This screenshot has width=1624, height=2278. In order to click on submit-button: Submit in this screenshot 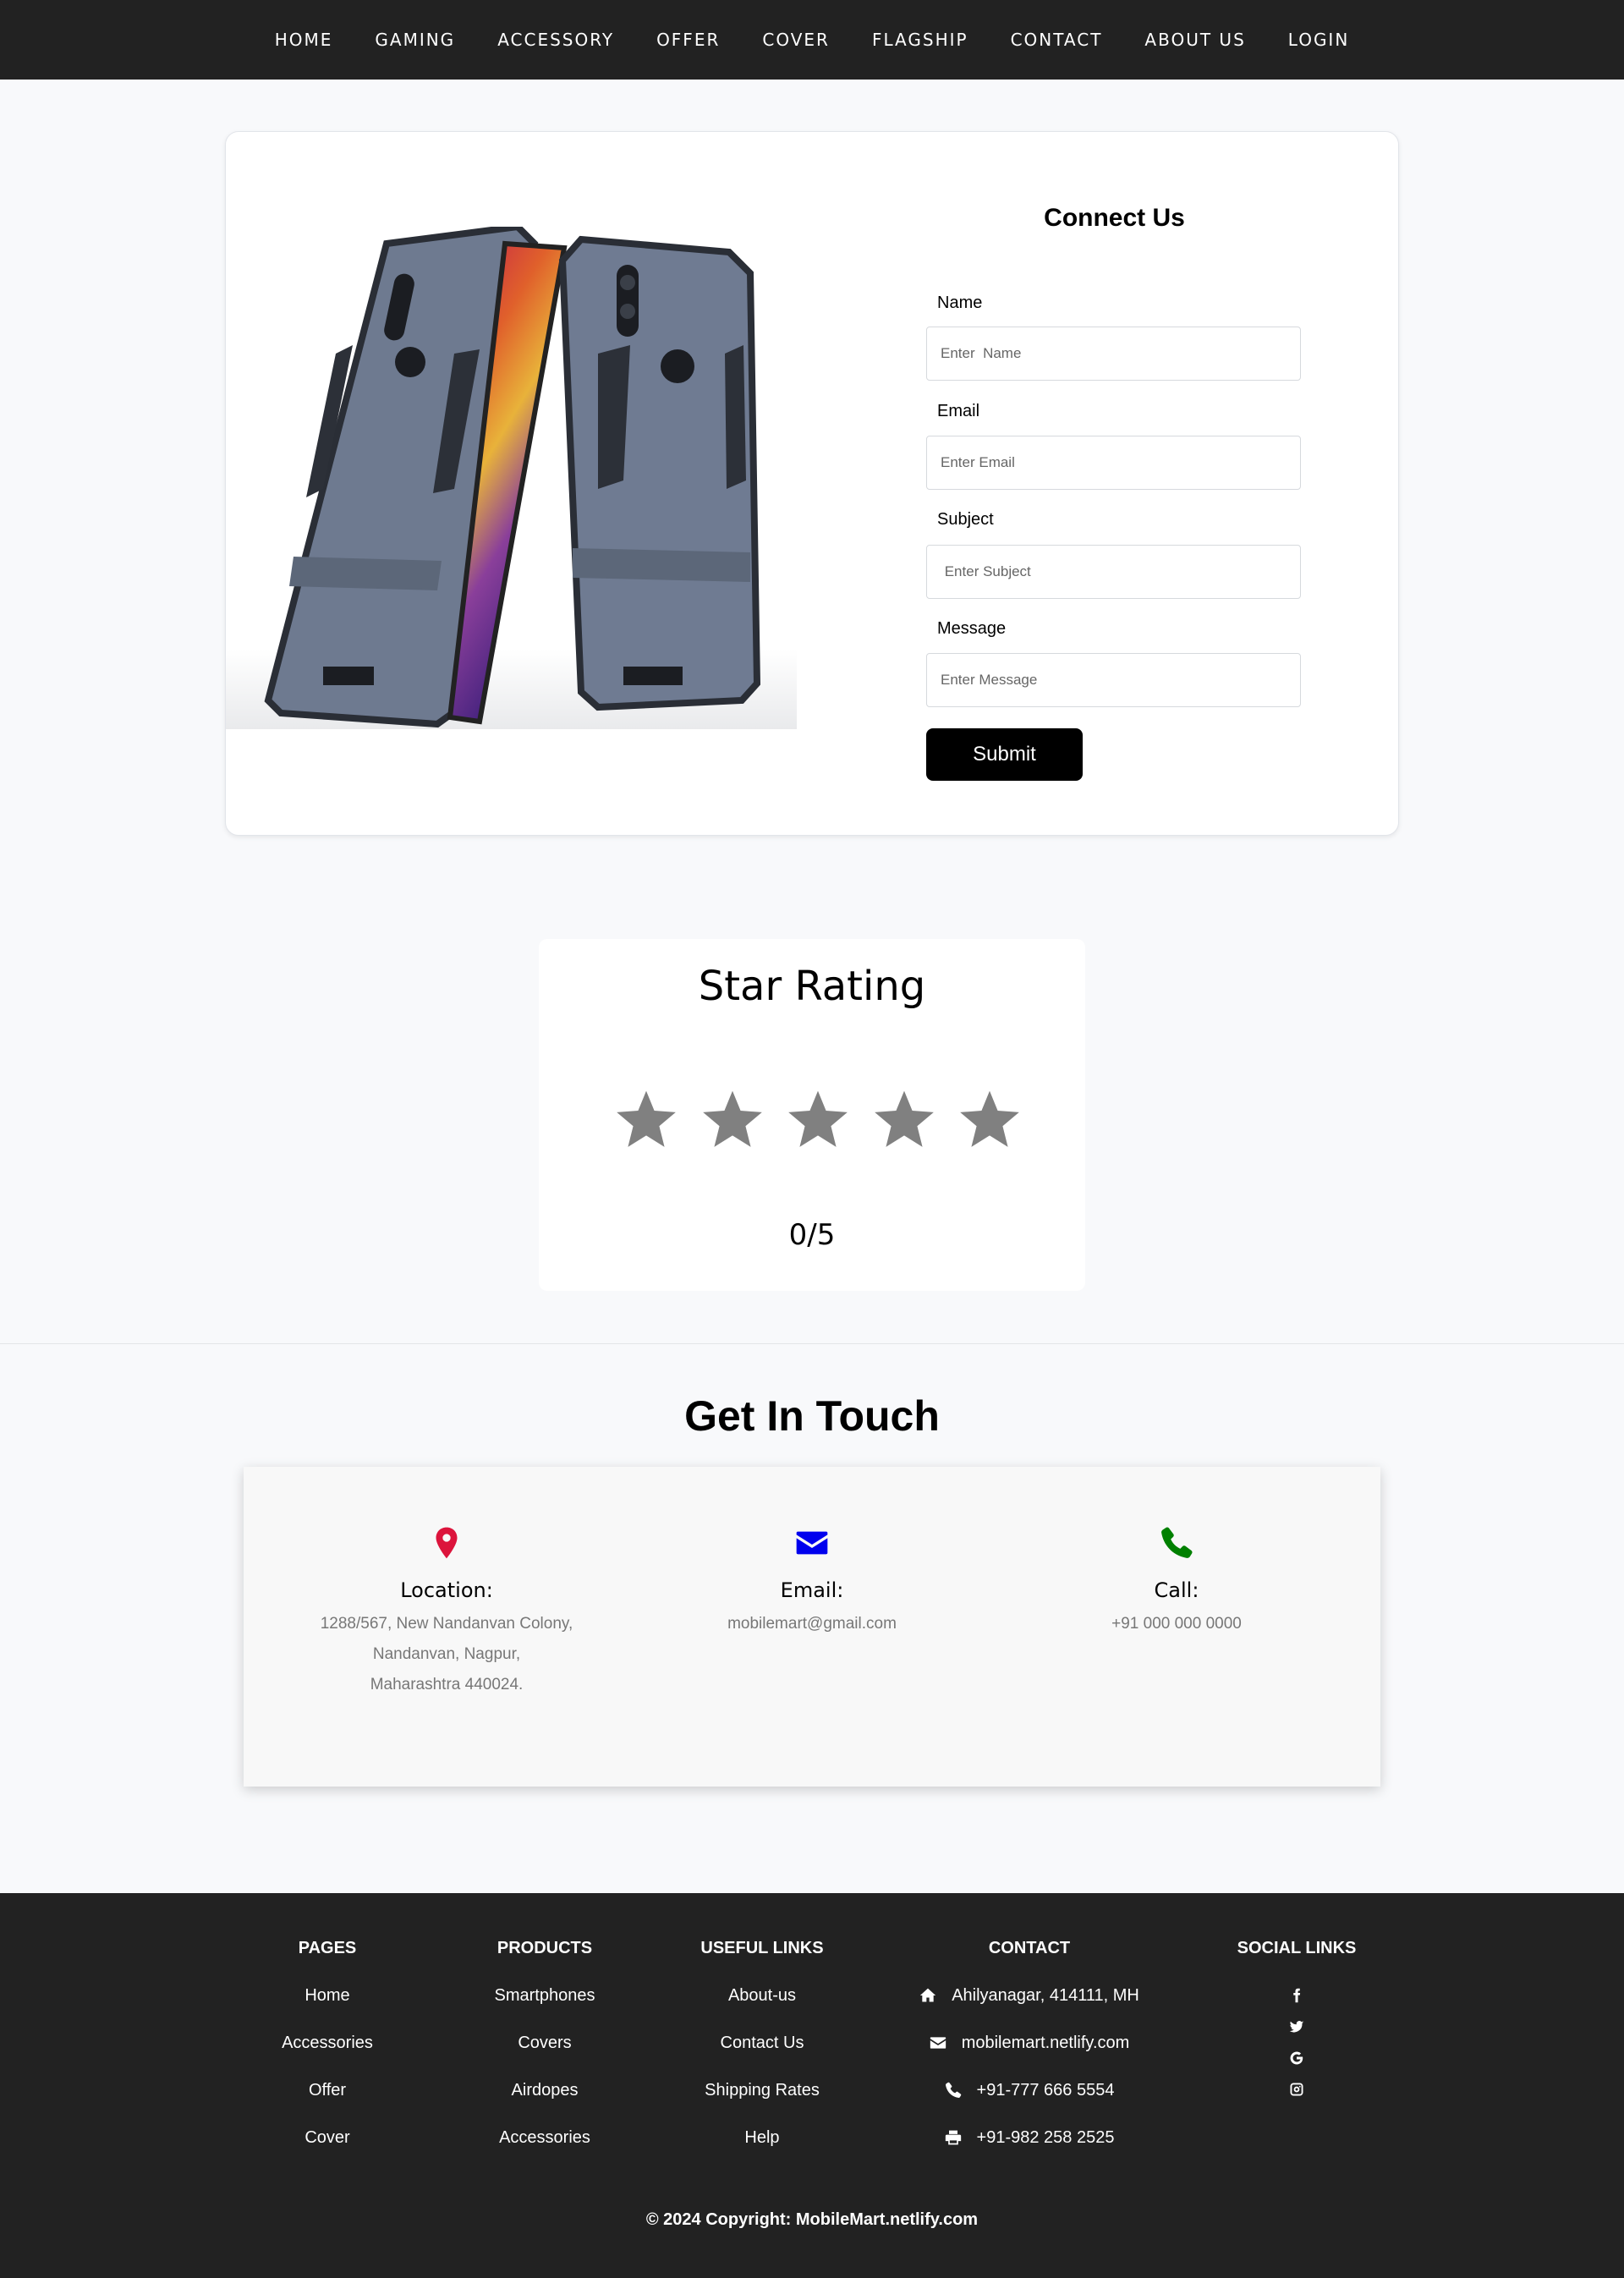, I will do `click(1005, 755)`.